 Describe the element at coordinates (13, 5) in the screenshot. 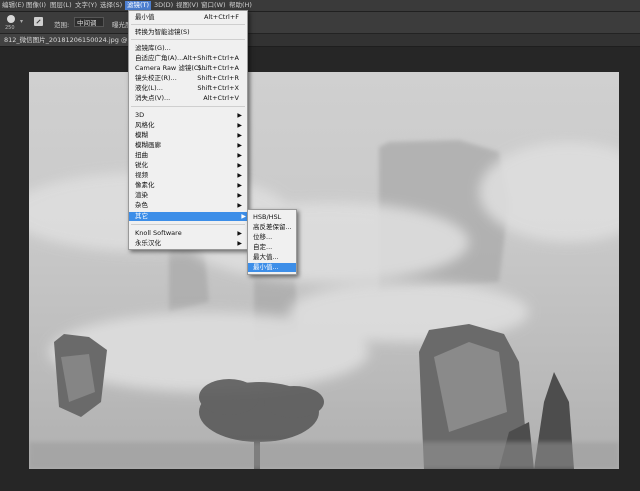

I see `menu-edit: 编辑(E)` at that location.